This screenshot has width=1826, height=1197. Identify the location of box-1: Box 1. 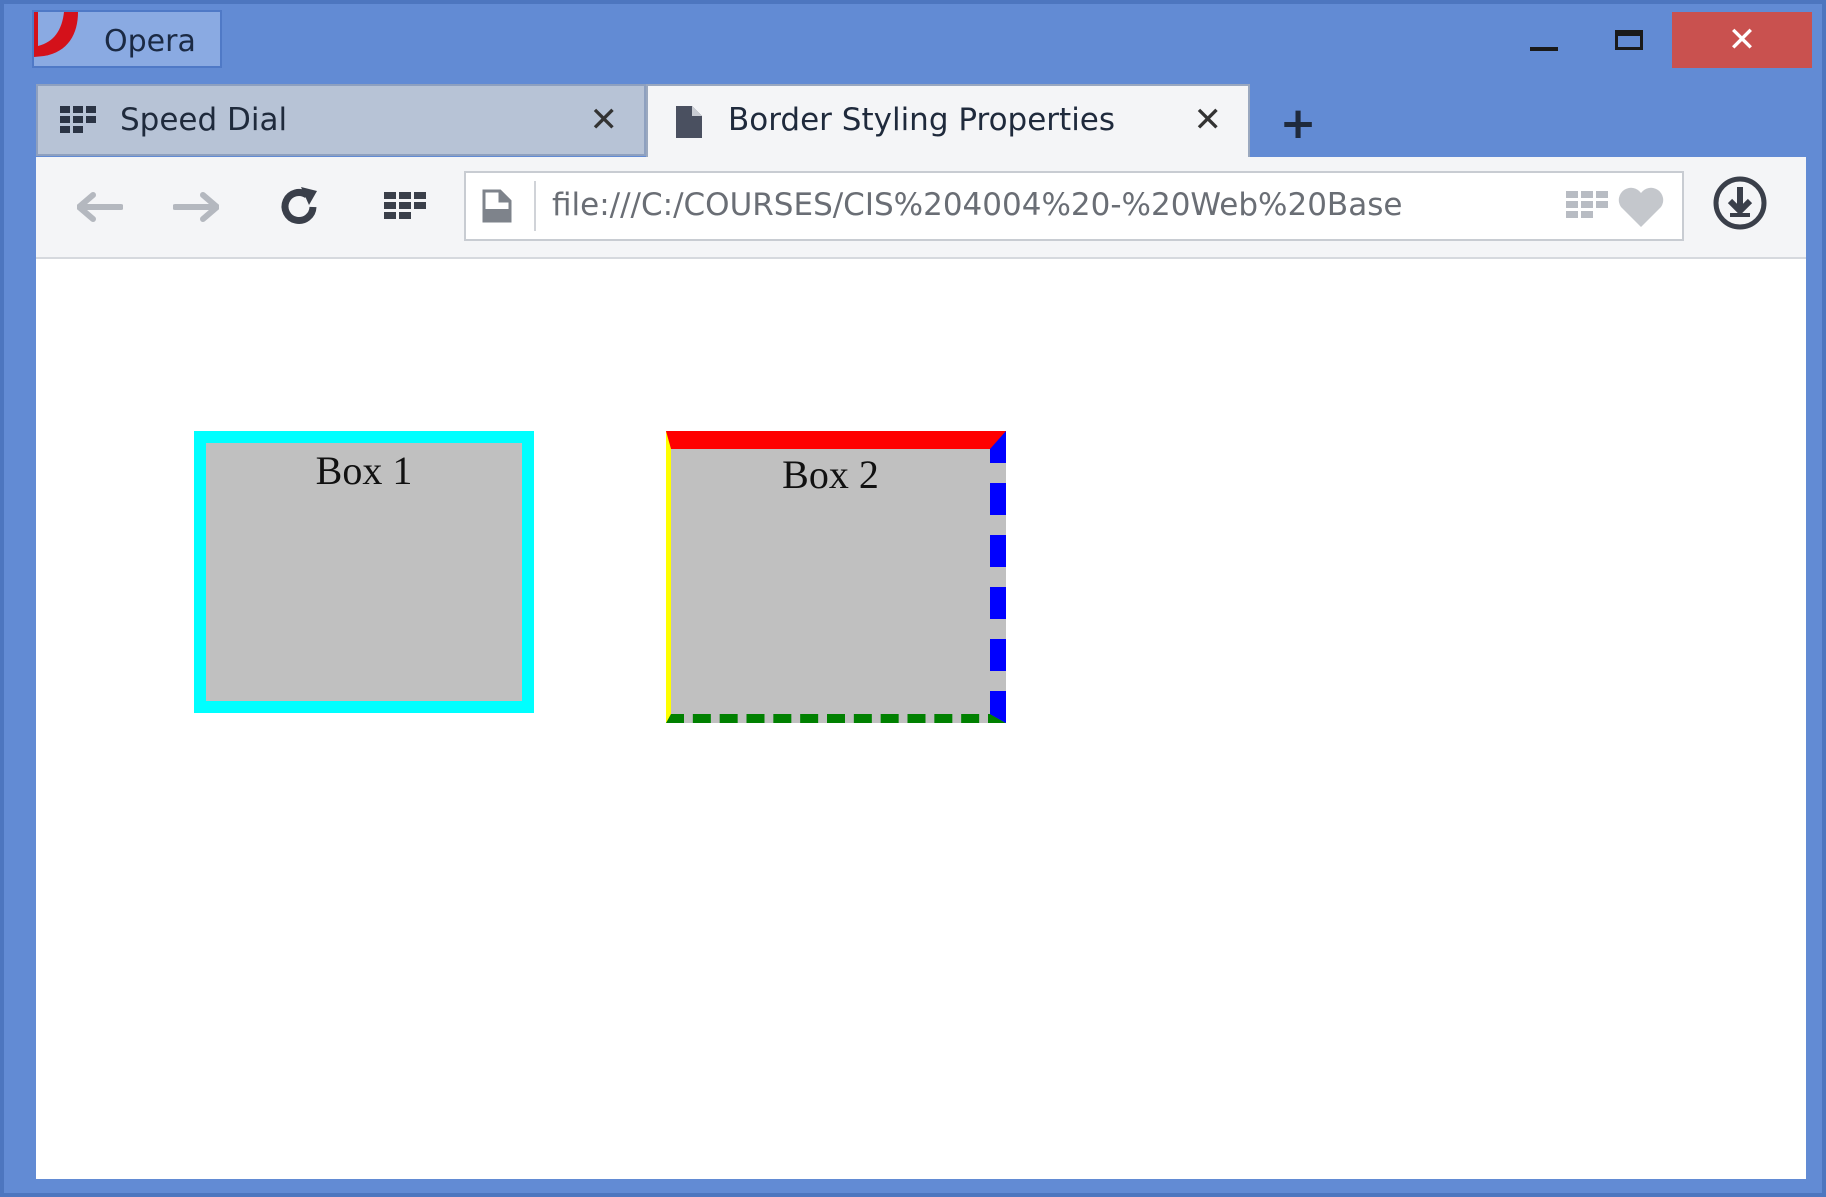
(364, 572).